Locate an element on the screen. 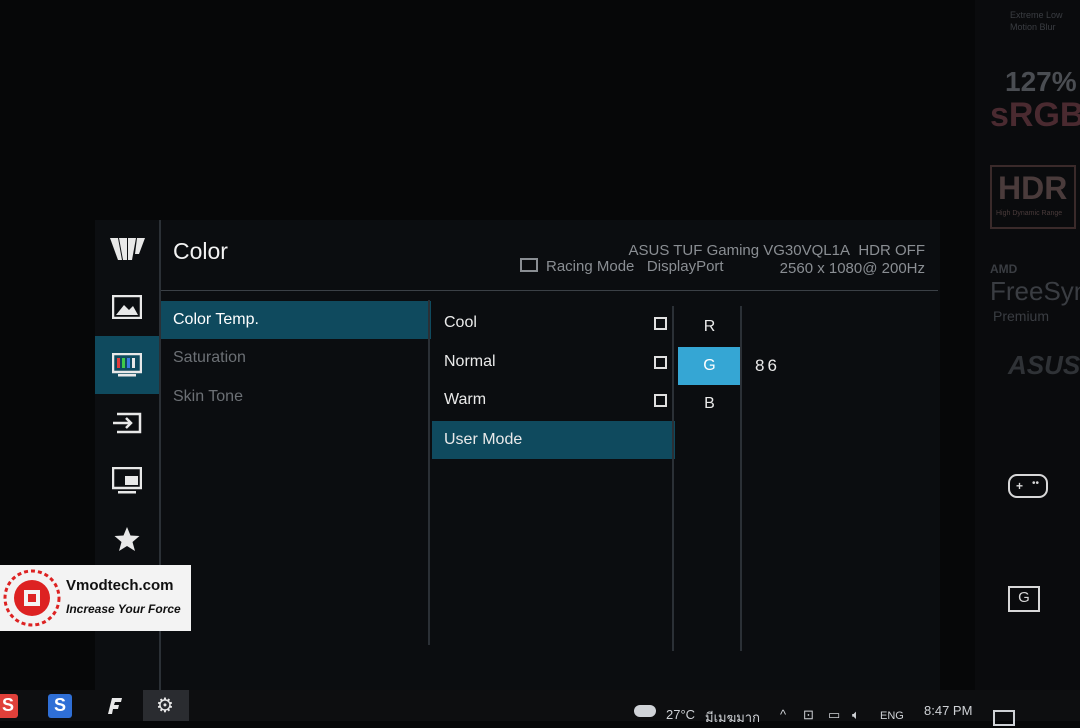  pip-icon is located at coordinates (127, 481).